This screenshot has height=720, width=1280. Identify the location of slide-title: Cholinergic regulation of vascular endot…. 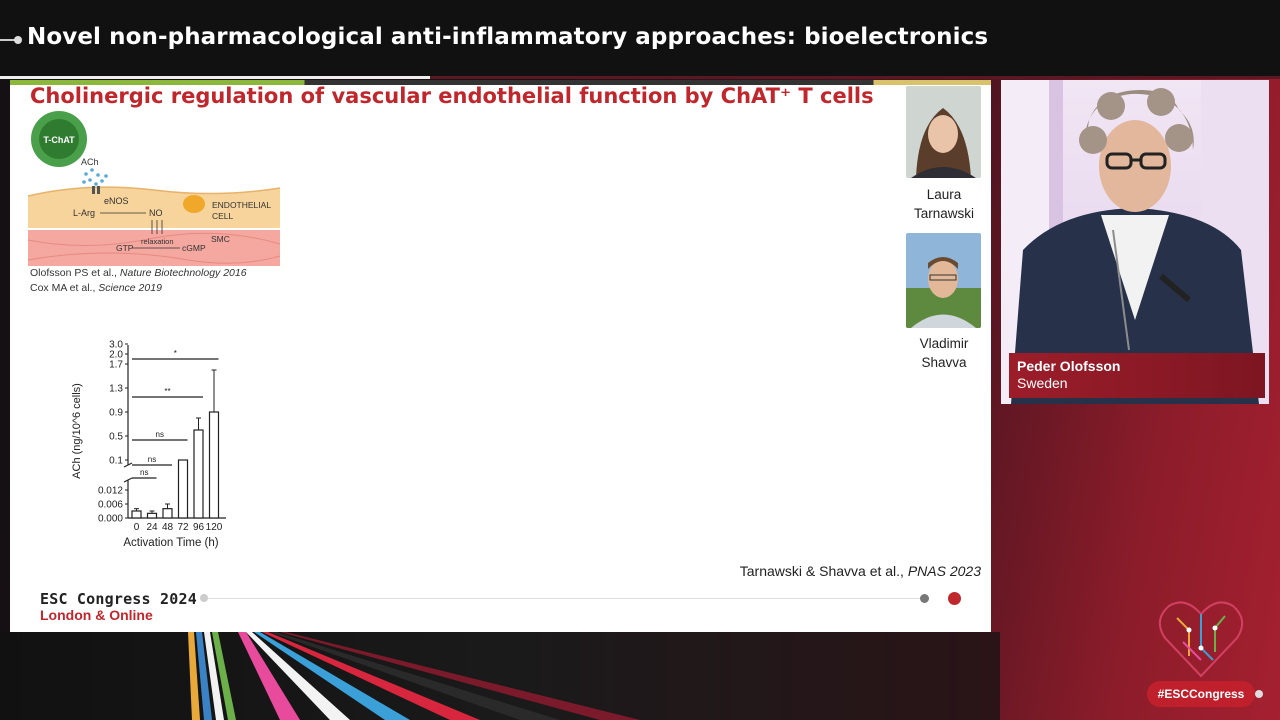
(452, 96).